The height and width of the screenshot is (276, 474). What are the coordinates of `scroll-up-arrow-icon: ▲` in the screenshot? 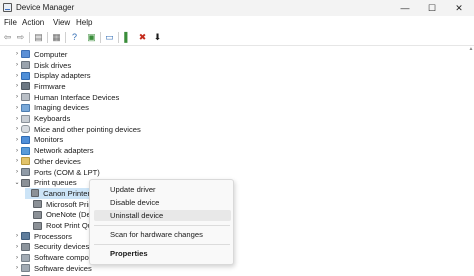 It's located at (471, 49).